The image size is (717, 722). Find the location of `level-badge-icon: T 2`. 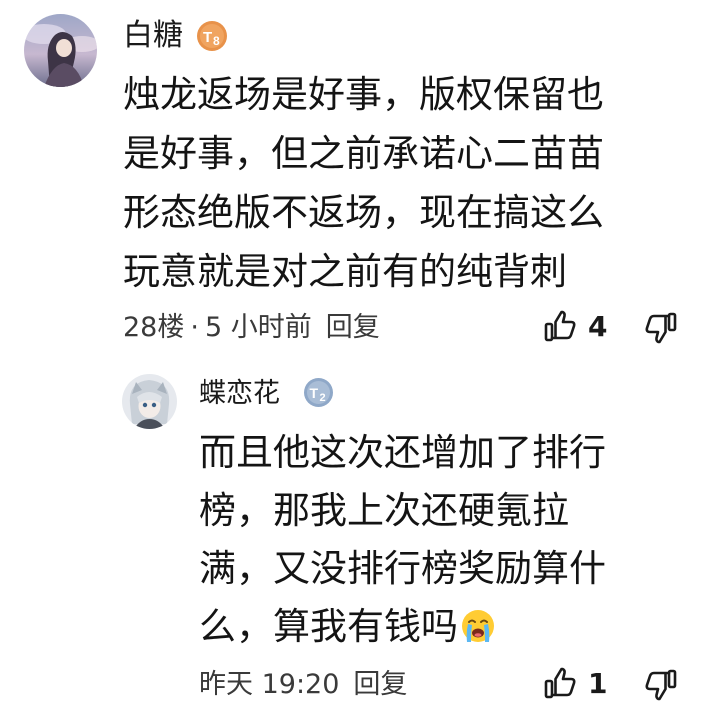

level-badge-icon: T 2 is located at coordinates (318, 392).